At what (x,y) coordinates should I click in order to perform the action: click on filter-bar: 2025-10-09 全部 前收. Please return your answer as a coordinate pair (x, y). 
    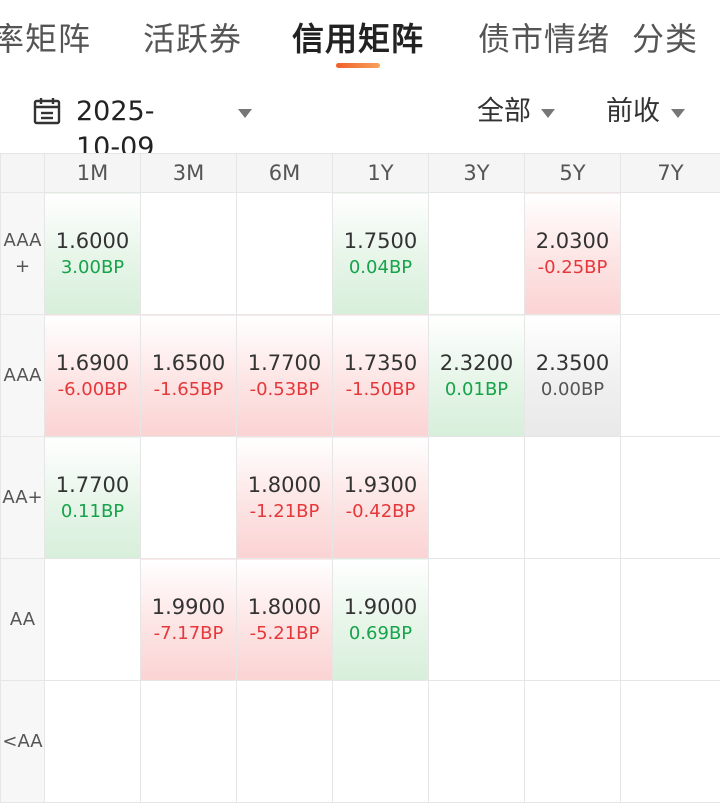
    Looking at the image, I should click on (360, 113).